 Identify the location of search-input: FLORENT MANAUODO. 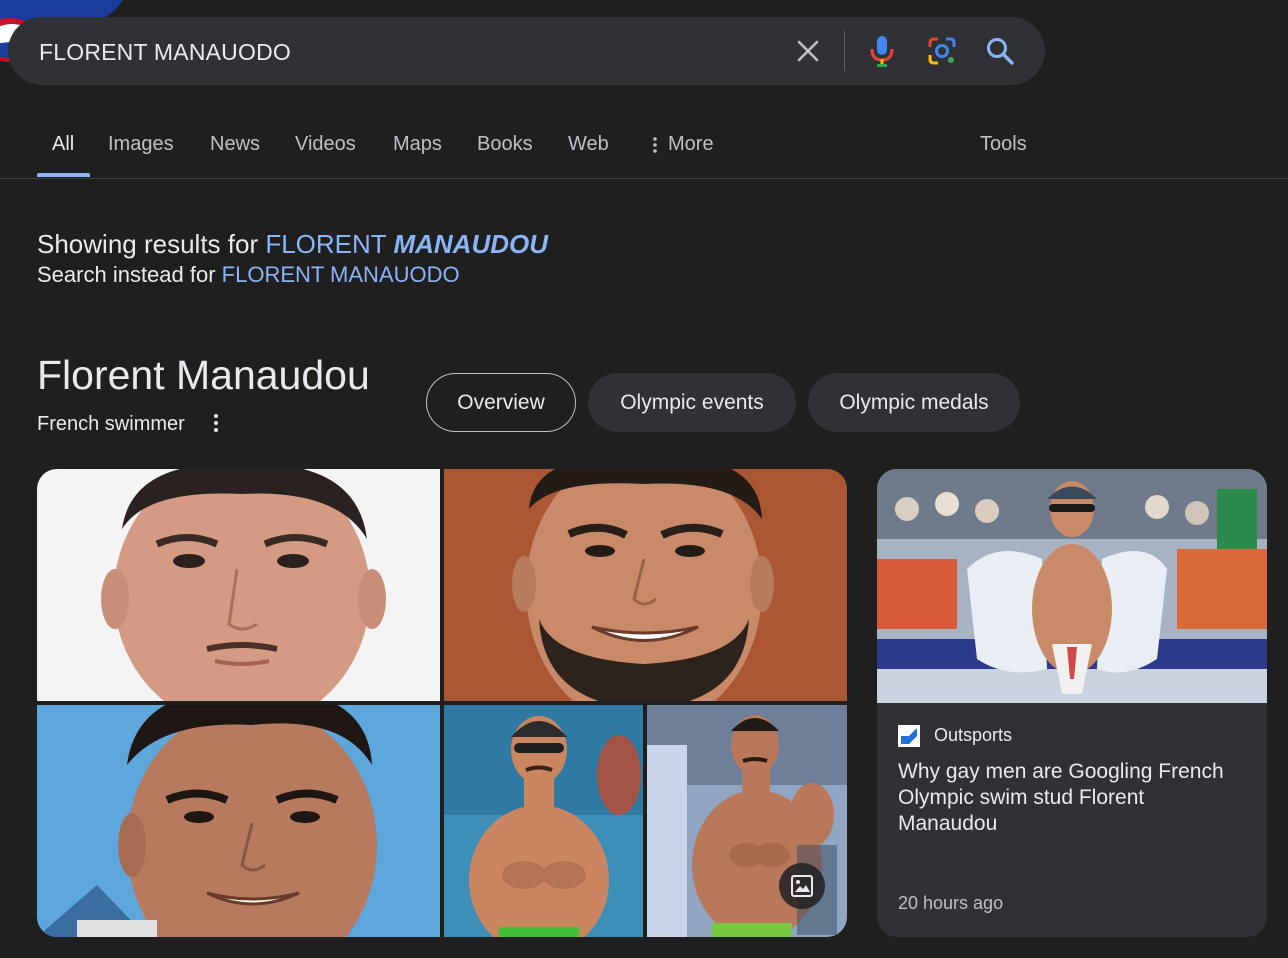
(165, 52).